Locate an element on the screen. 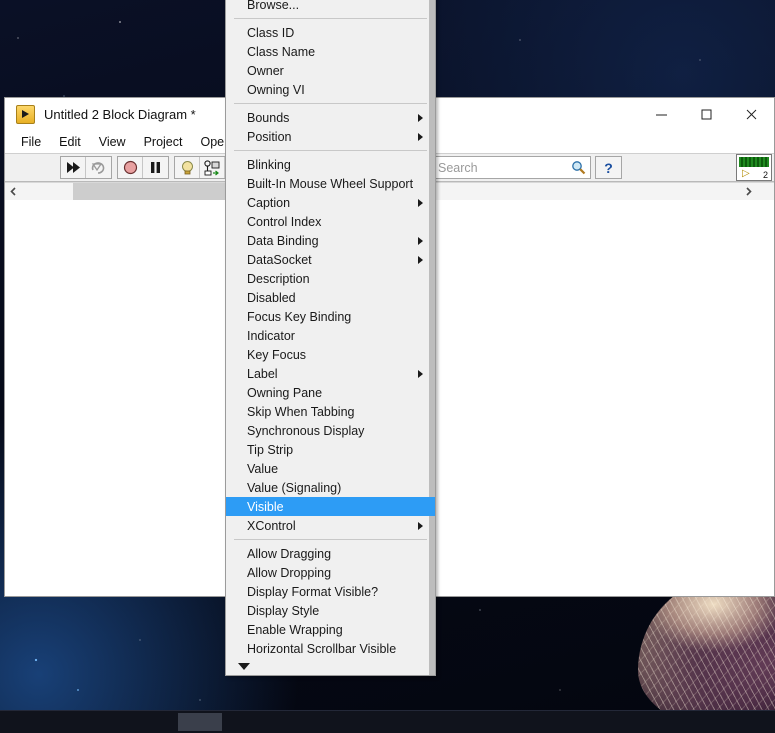 The height and width of the screenshot is (733, 775). context-menu-scroll-down is located at coordinates (330, 666).